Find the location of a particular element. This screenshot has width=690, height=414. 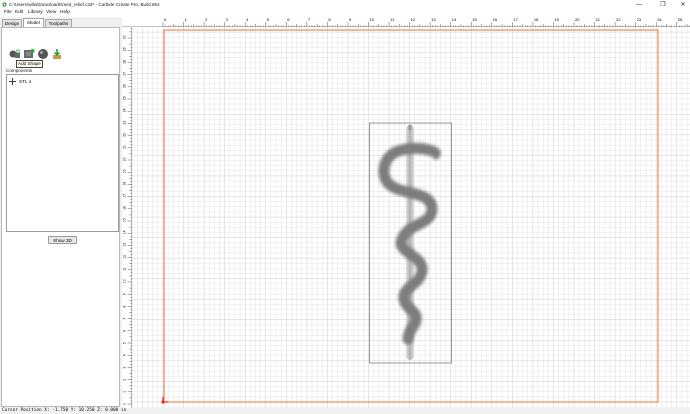

ruler-label-x: 14 is located at coordinates (454, 19).